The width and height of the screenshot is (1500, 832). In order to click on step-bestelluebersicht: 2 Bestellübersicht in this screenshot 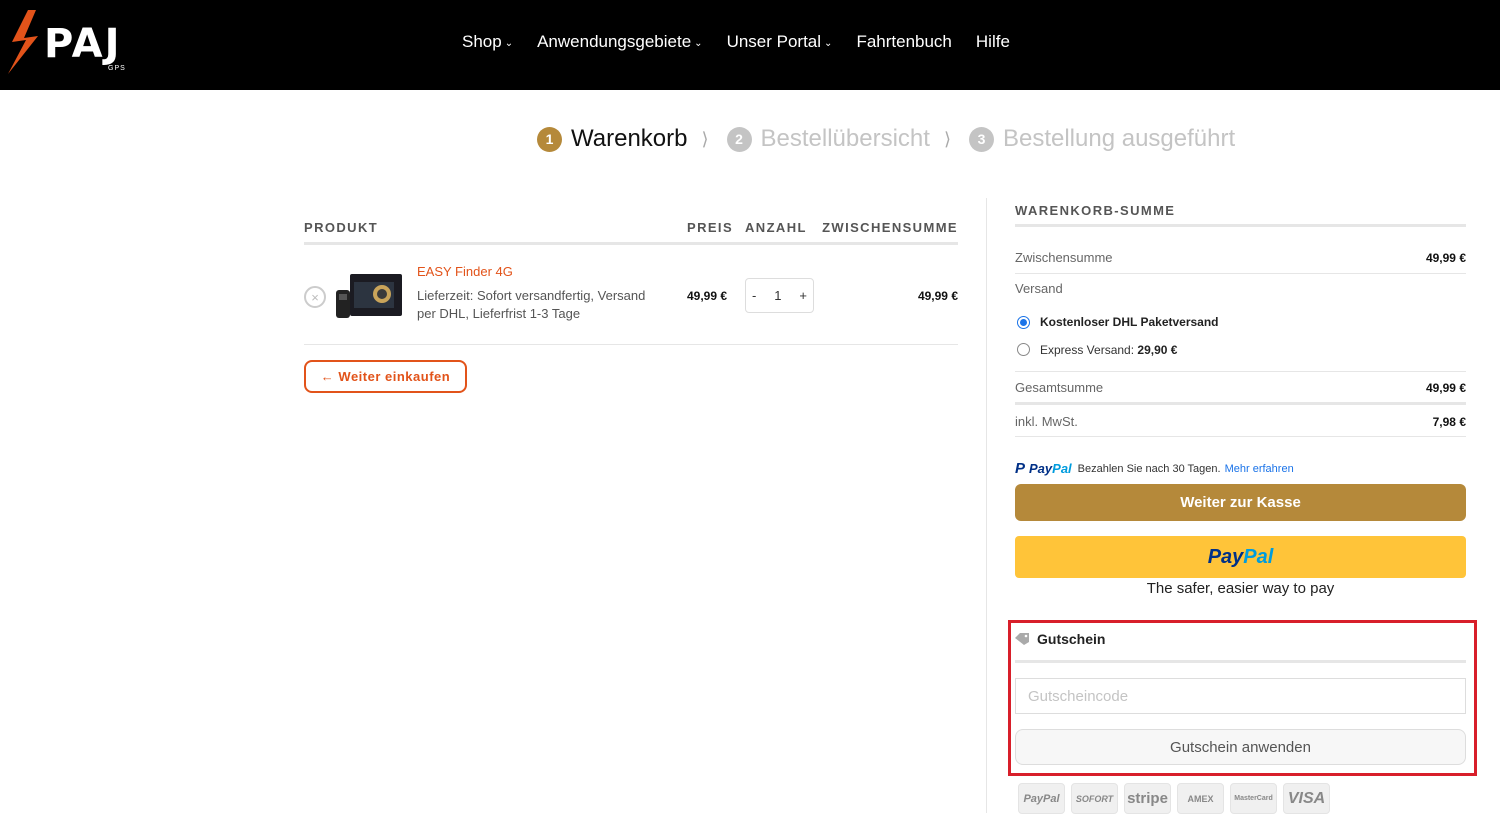, I will do `click(828, 139)`.